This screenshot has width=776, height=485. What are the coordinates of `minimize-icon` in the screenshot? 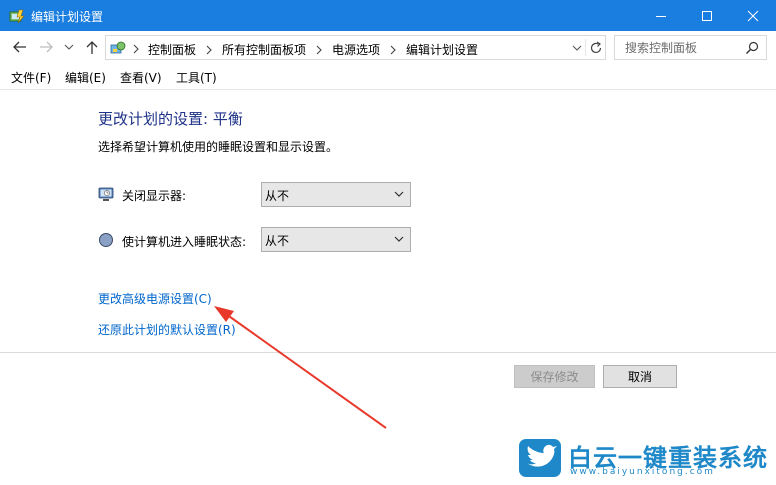 It's located at (661, 16).